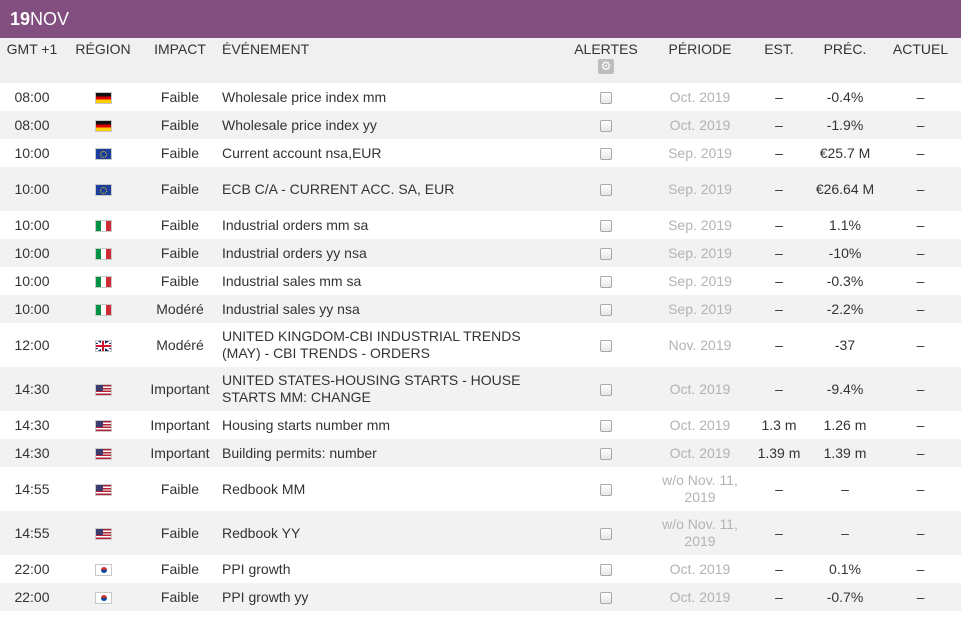 The width and height of the screenshot is (967, 637). What do you see at coordinates (389, 309) in the screenshot?
I see `event-name: Industrial sales yy nsa` at bounding box center [389, 309].